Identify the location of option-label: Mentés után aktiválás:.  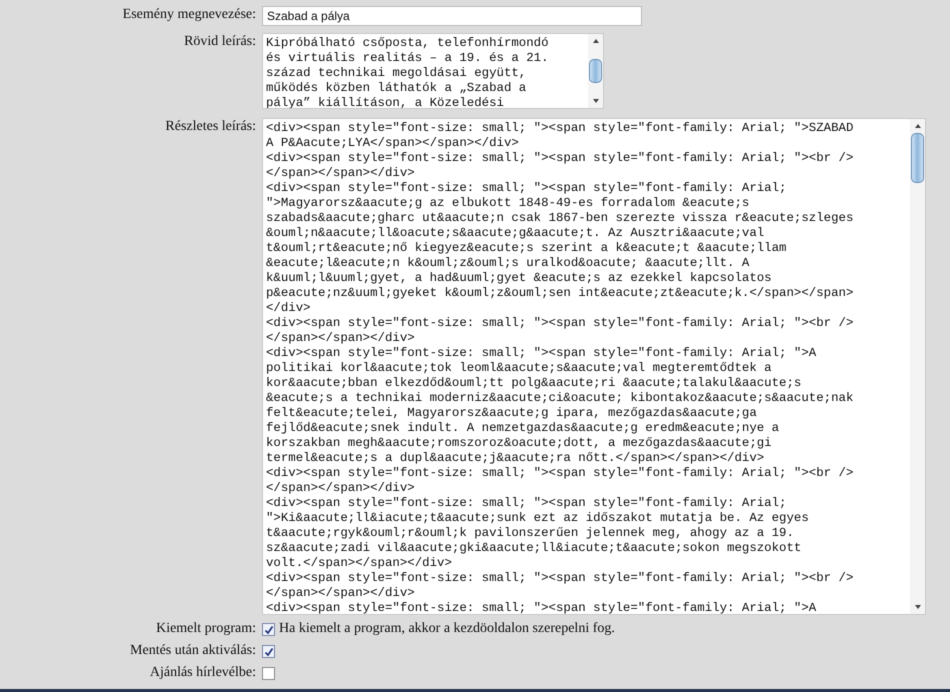
(193, 651).